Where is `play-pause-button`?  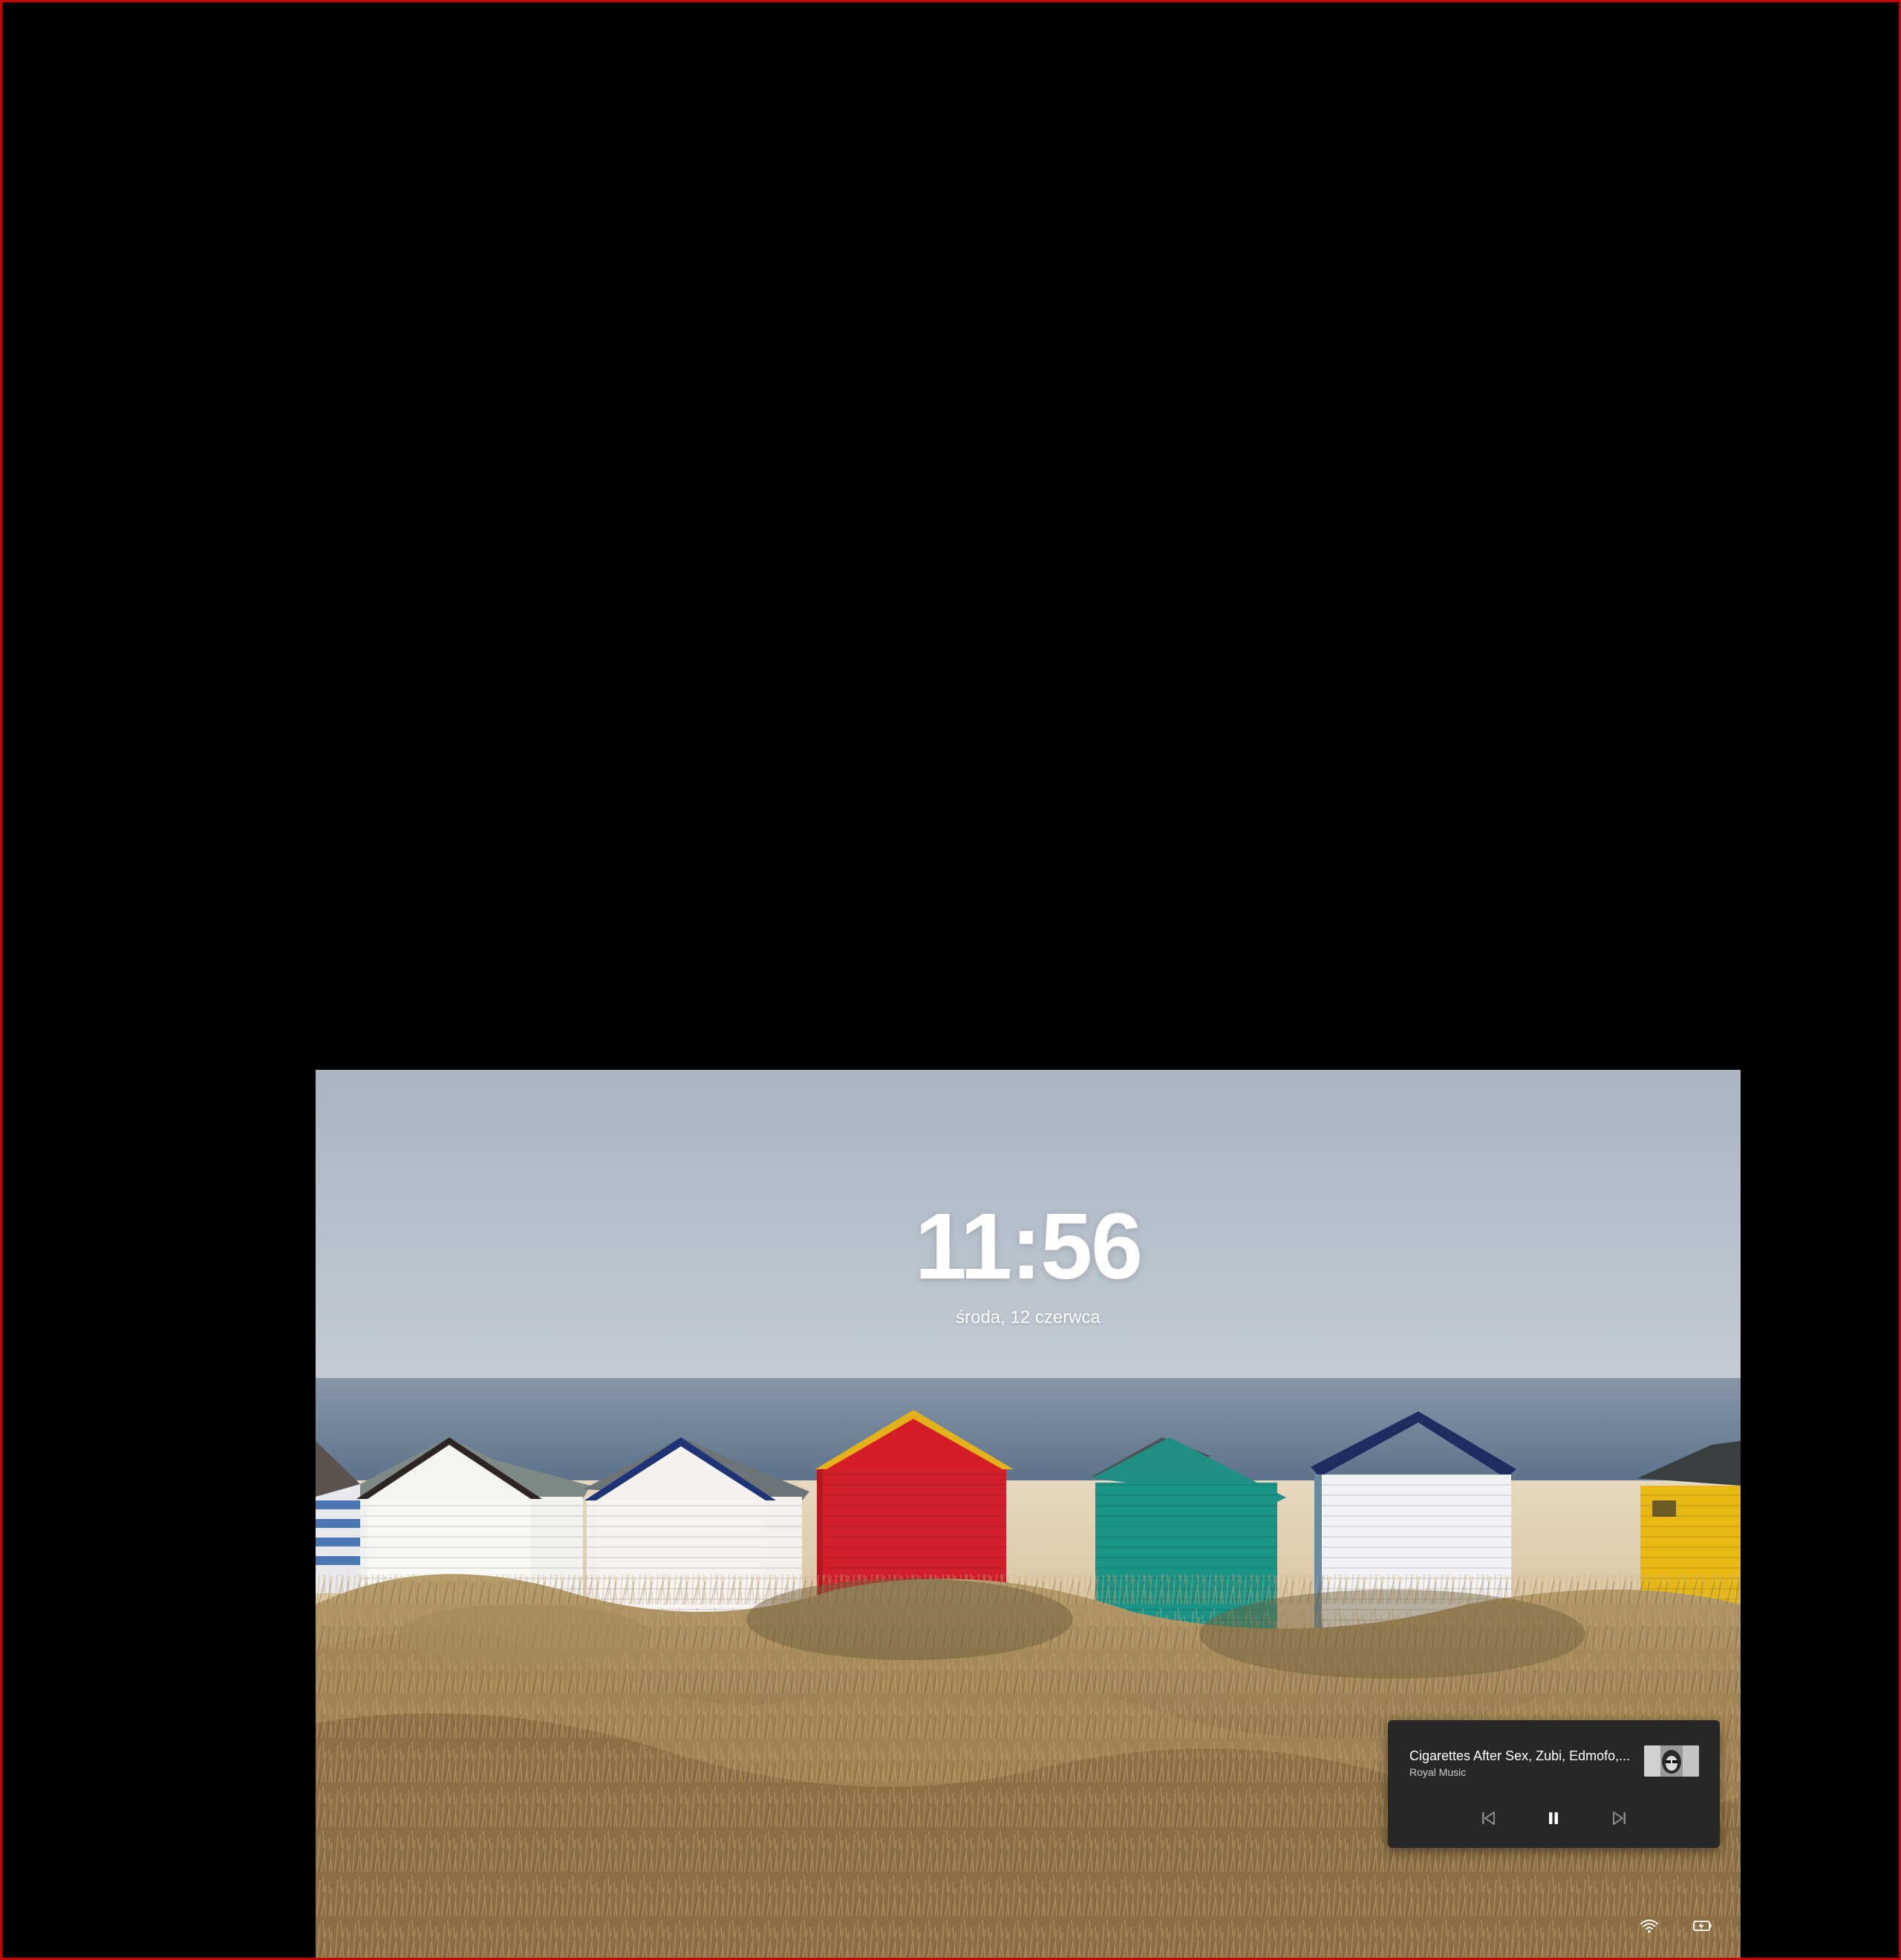
play-pause-button is located at coordinates (1553, 1818).